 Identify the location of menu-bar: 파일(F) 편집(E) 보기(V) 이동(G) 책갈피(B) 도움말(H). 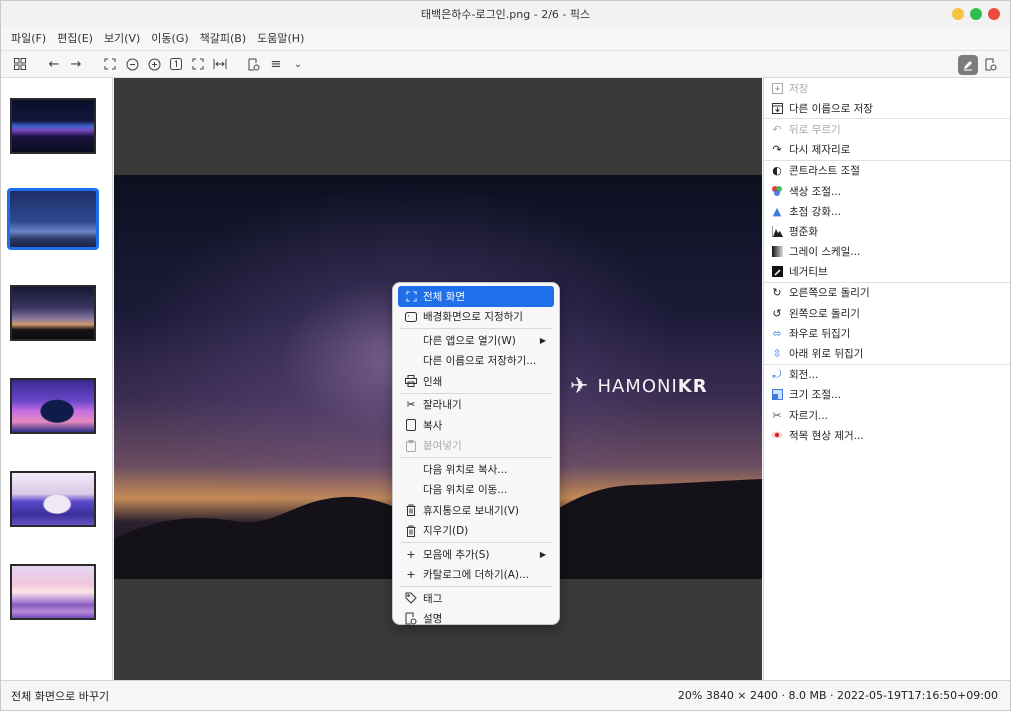
(505, 38).